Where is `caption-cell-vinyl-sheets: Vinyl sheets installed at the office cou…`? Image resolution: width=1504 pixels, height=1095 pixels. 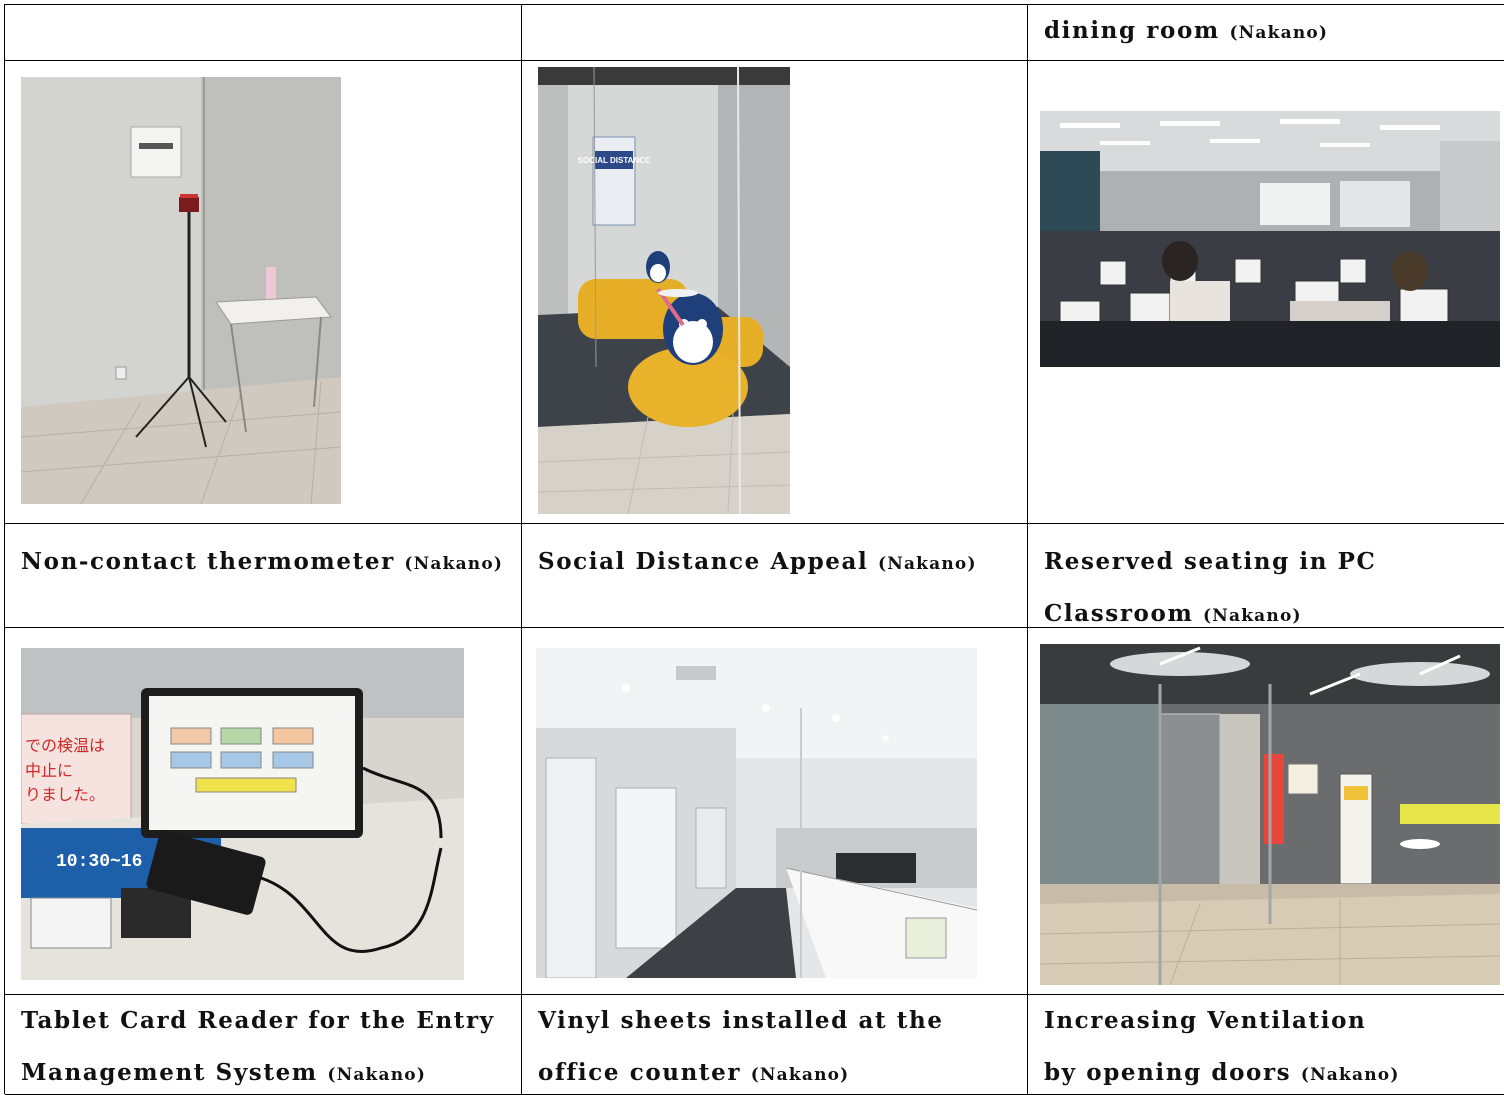 caption-cell-vinyl-sheets: Vinyl sheets installed at the office cou… is located at coordinates (775, 1045).